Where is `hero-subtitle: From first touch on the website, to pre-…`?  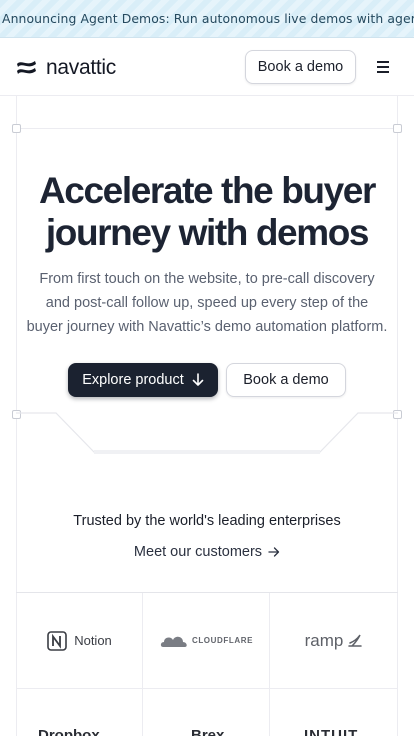
hero-subtitle: From first touch on the website, to pre-… is located at coordinates (207, 303).